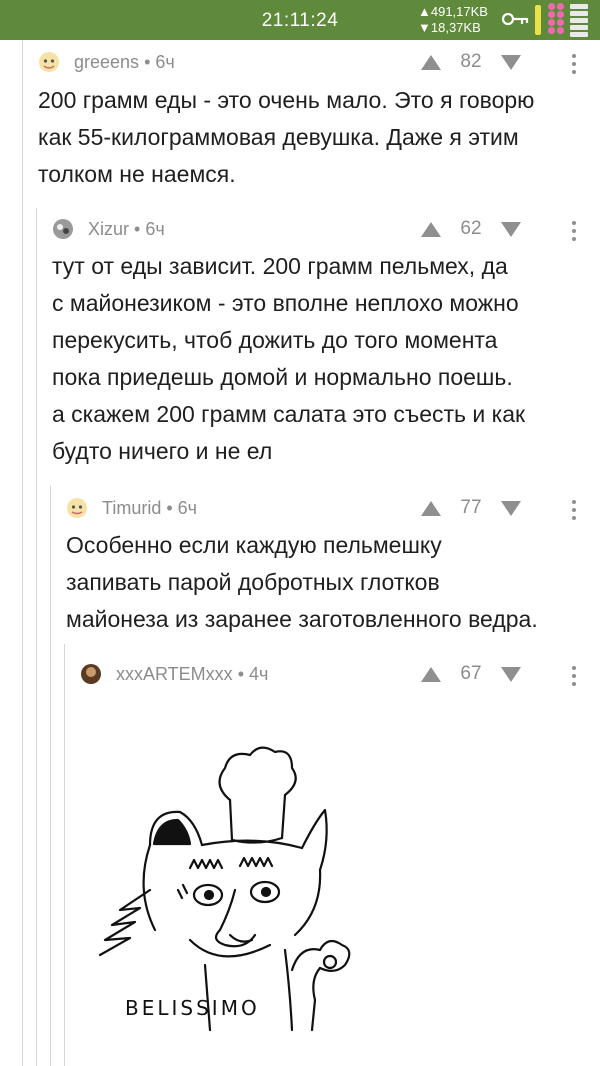 The image size is (600, 1066). Describe the element at coordinates (253, 673) in the screenshot. I see `comment-time: • 4ч` at that location.